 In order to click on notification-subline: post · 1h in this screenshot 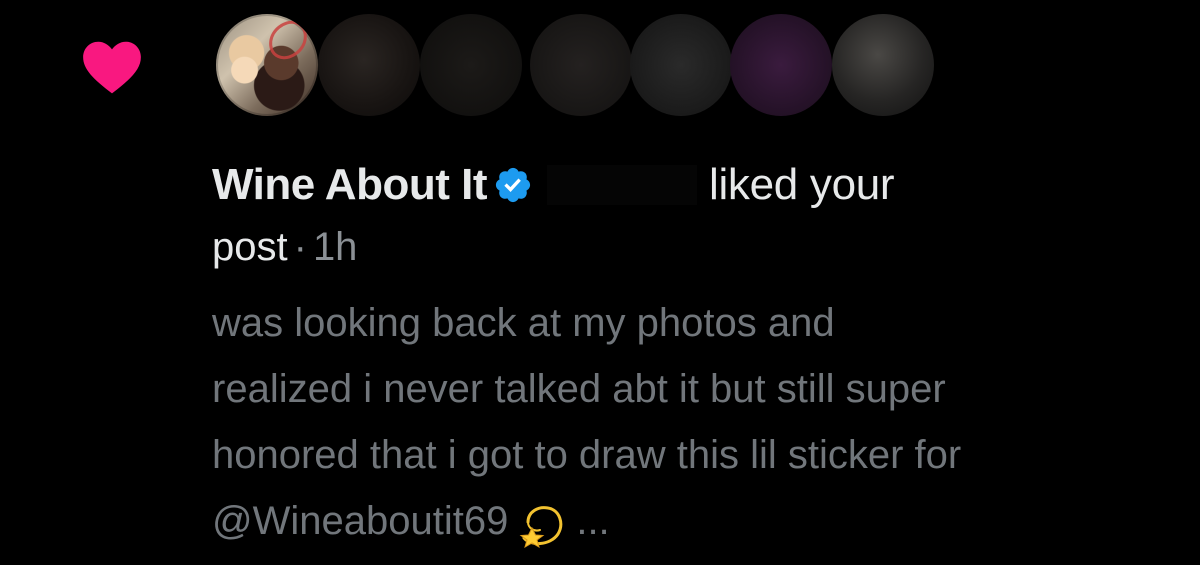, I will do `click(692, 247)`.